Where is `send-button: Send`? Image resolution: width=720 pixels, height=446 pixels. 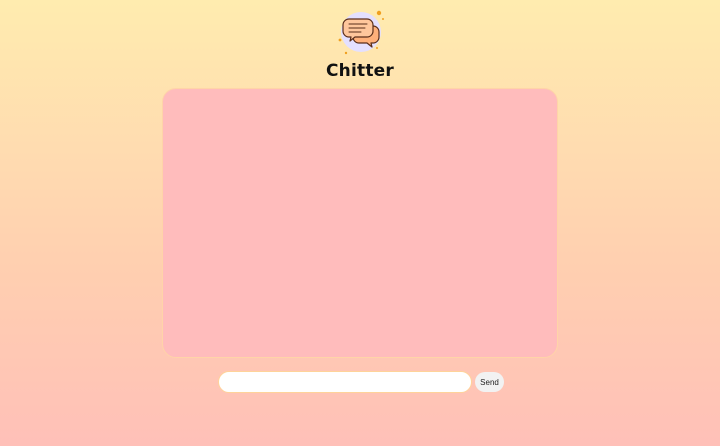 send-button: Send is located at coordinates (489, 382).